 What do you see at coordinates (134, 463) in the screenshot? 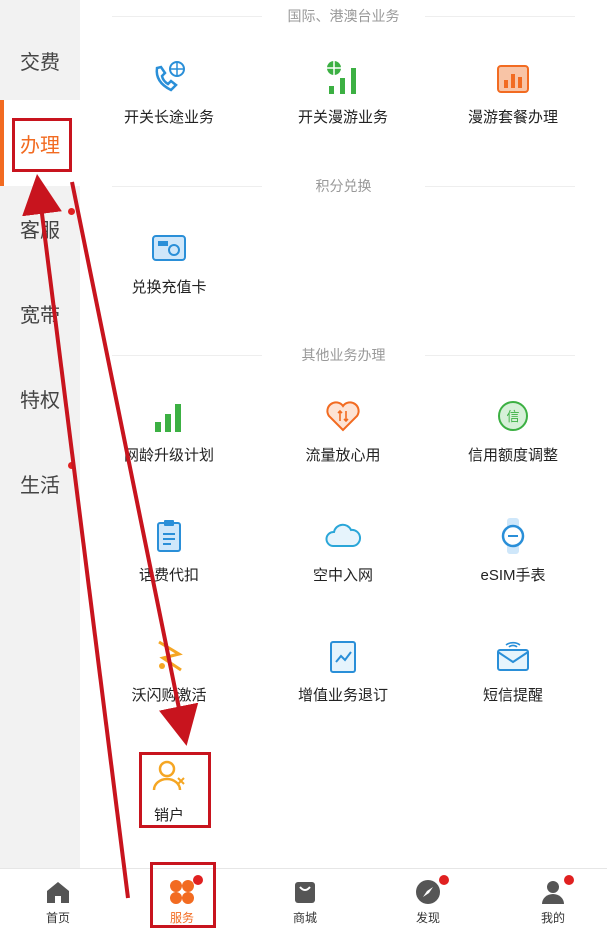
I see `arrow-to-cancel-account` at bounding box center [134, 463].